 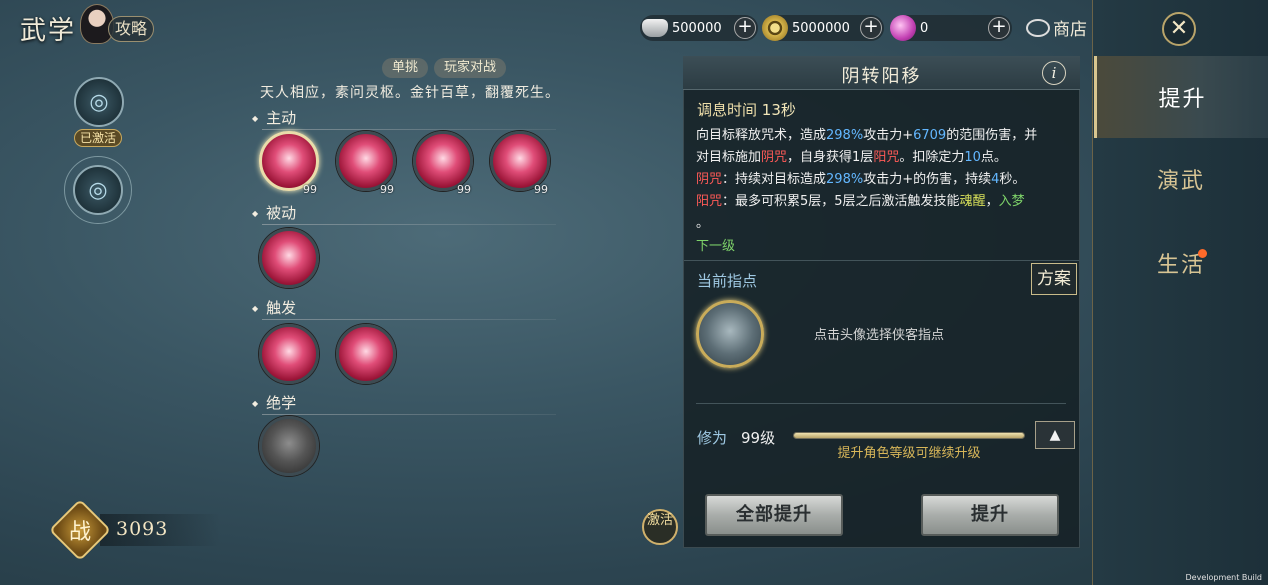 I want to click on shop-label: 商店, so click(x=1070, y=30).